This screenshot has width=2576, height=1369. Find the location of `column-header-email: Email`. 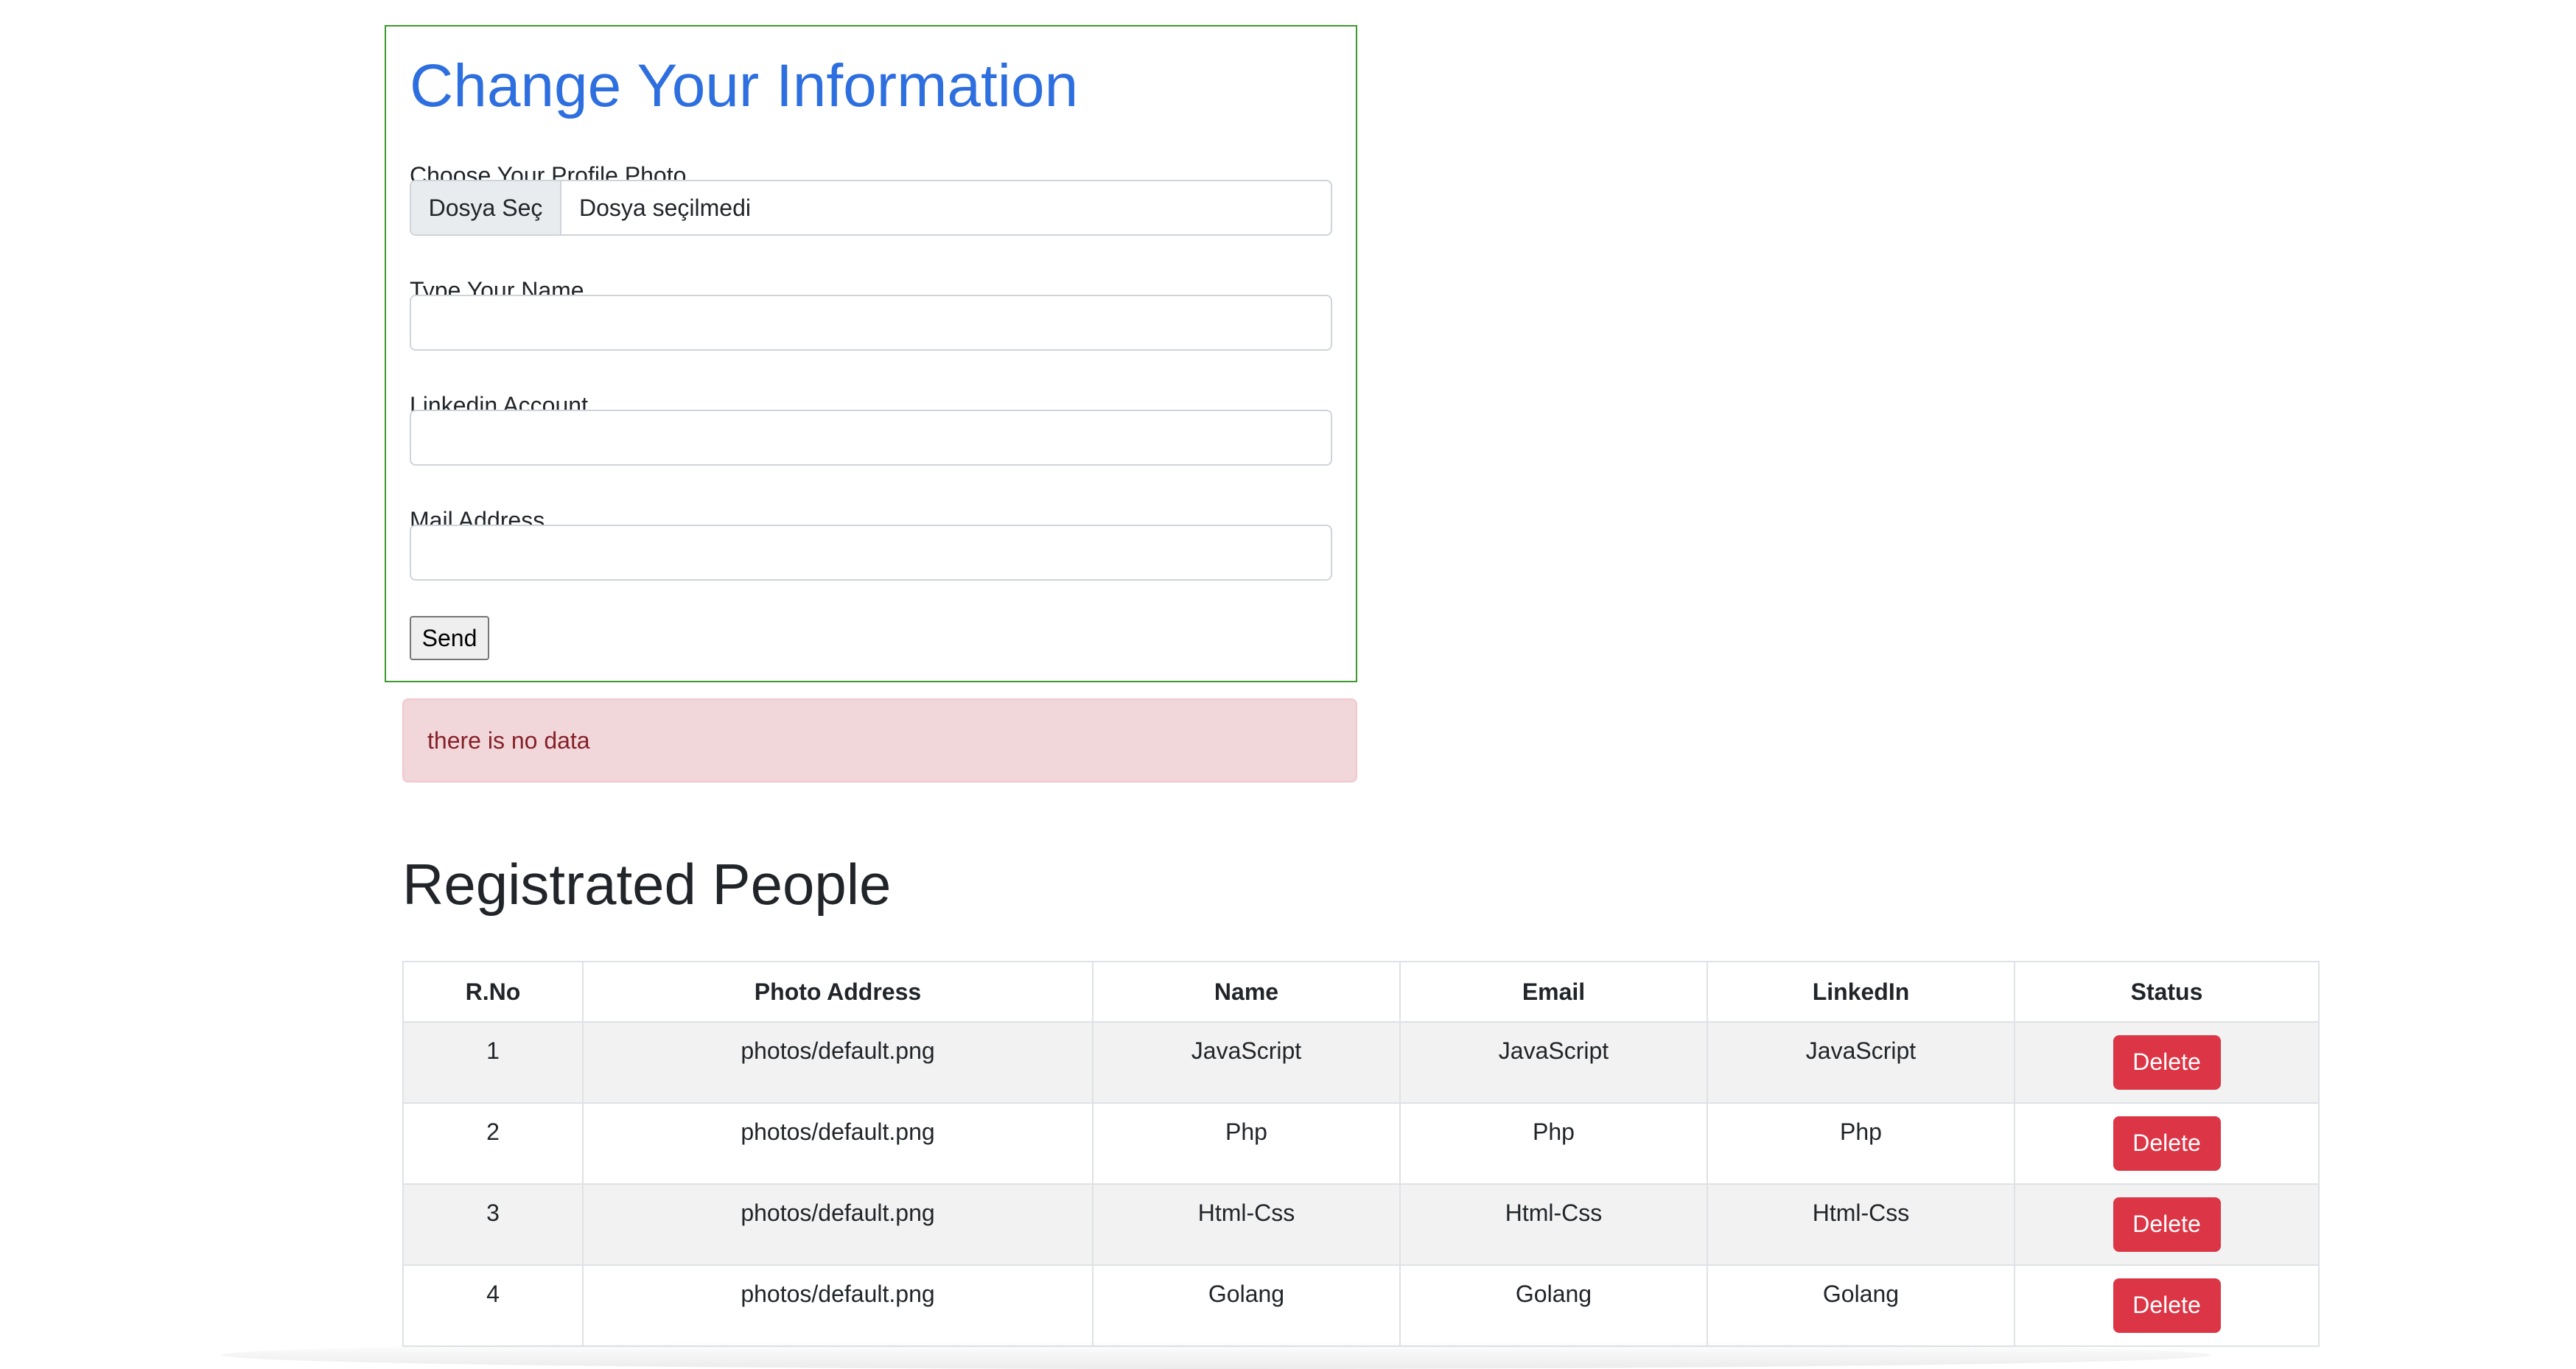

column-header-email: Email is located at coordinates (1554, 992).